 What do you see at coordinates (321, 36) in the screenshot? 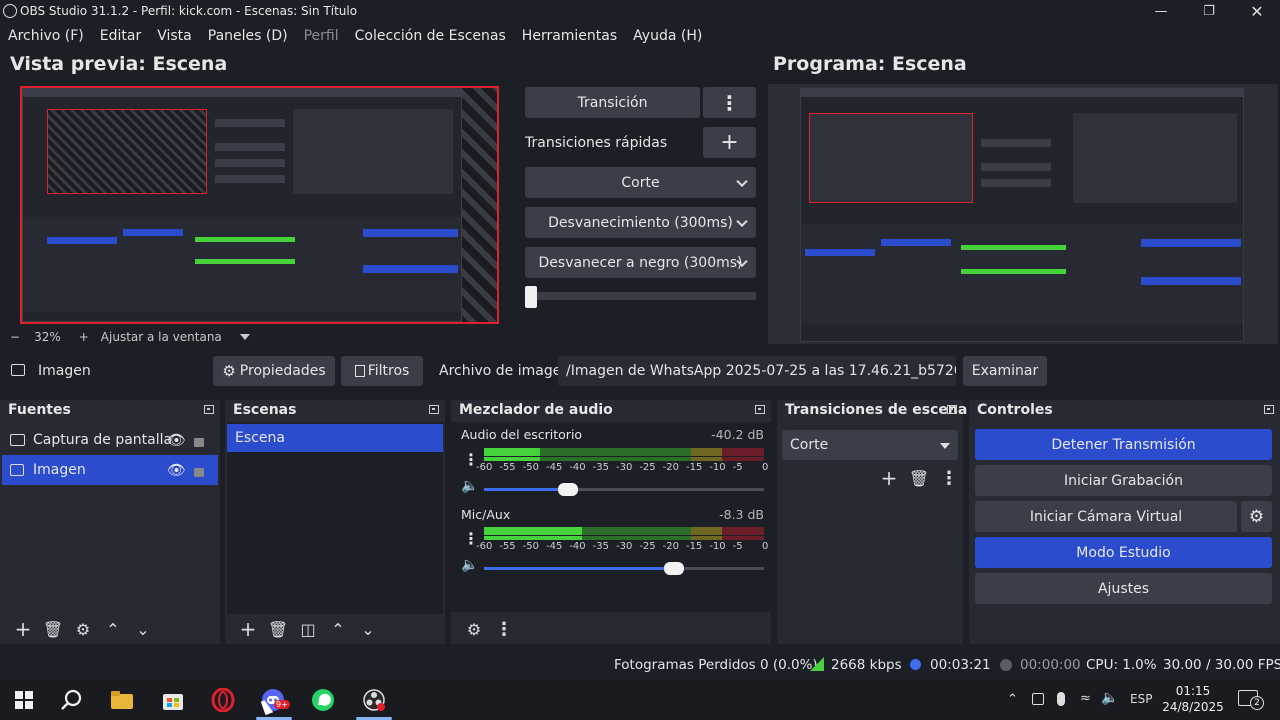
I see `menu-perfil: Perfil` at bounding box center [321, 36].